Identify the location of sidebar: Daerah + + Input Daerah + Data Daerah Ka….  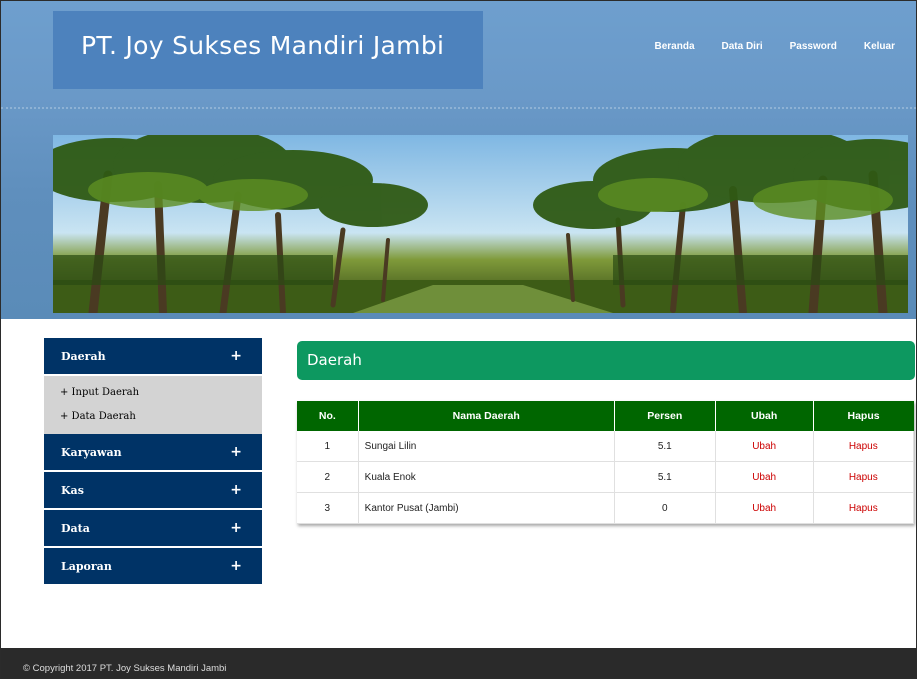
(153, 462).